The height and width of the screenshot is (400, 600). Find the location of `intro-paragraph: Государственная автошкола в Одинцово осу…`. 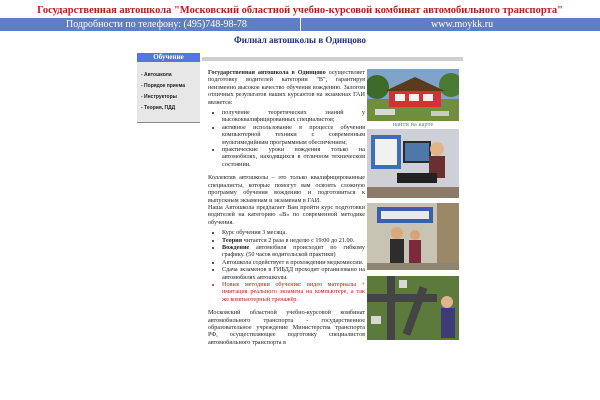

intro-paragraph: Государственная автошкола в Одинцово осу… is located at coordinates (286, 87).